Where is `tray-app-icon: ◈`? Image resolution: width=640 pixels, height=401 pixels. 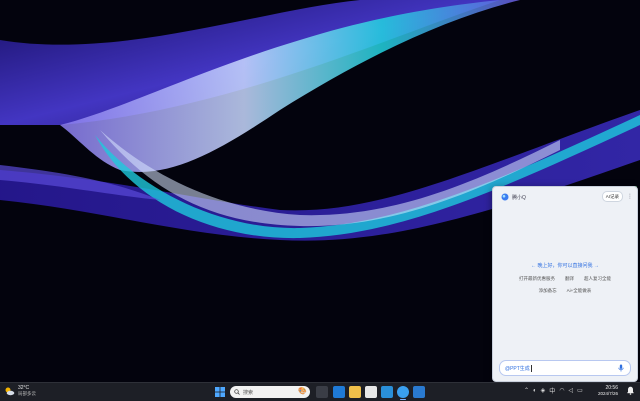 tray-app-icon: ◈ is located at coordinates (543, 390).